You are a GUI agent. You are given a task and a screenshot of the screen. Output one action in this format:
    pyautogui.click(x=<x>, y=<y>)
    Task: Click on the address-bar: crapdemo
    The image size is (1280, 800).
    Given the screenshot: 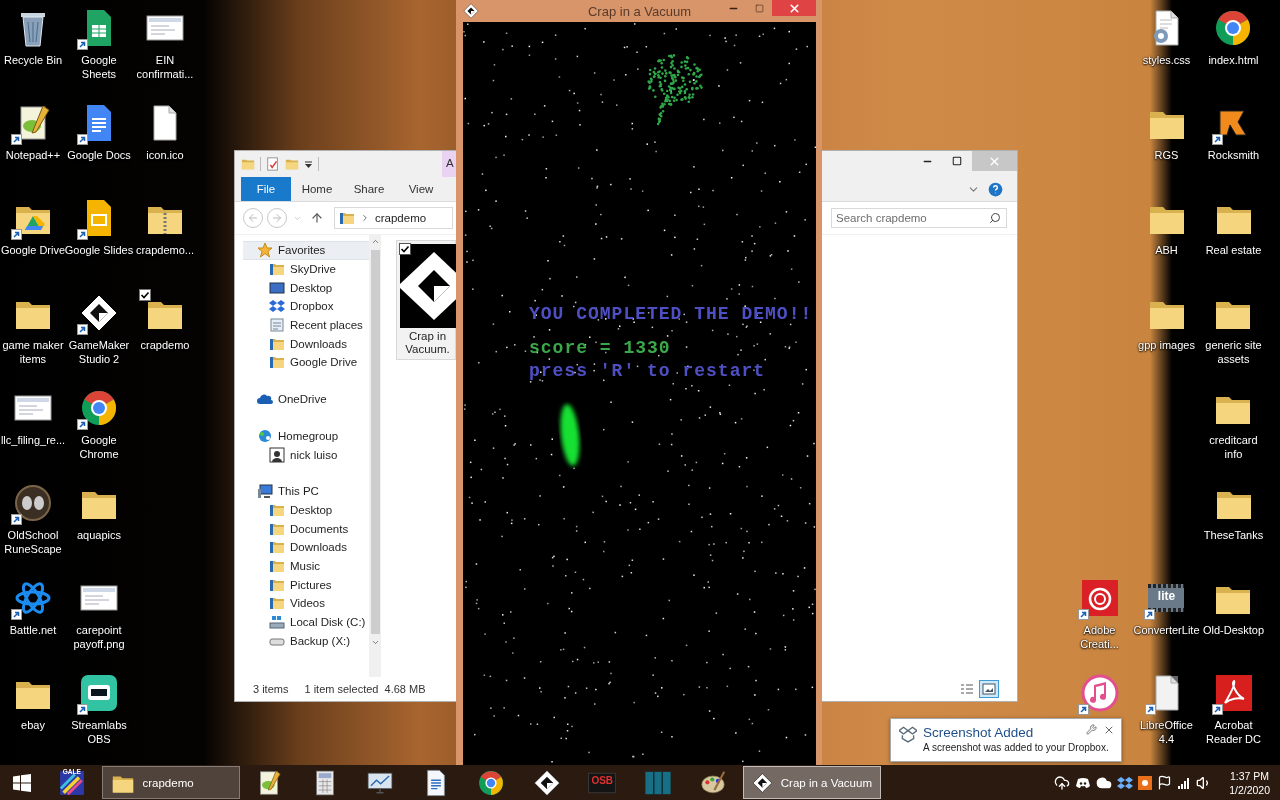 What is the action you would take?
    pyautogui.click(x=393, y=218)
    